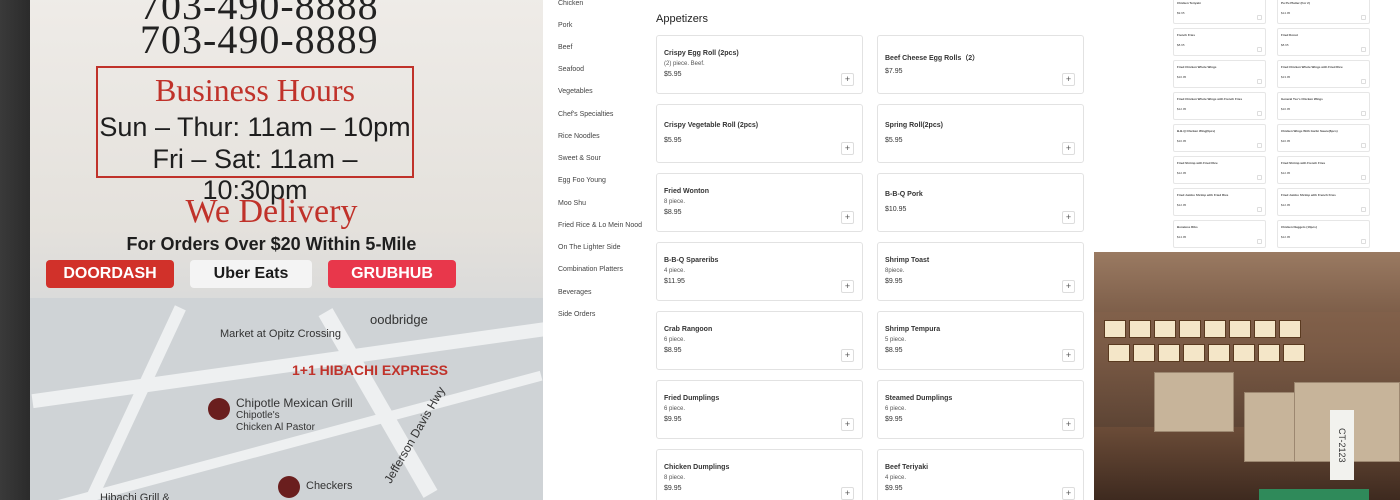 This screenshot has width=1400, height=500. What do you see at coordinates (759, 340) in the screenshot?
I see `menu-item-card: Crab Rangoon 6 piece. $8.95 +` at bounding box center [759, 340].